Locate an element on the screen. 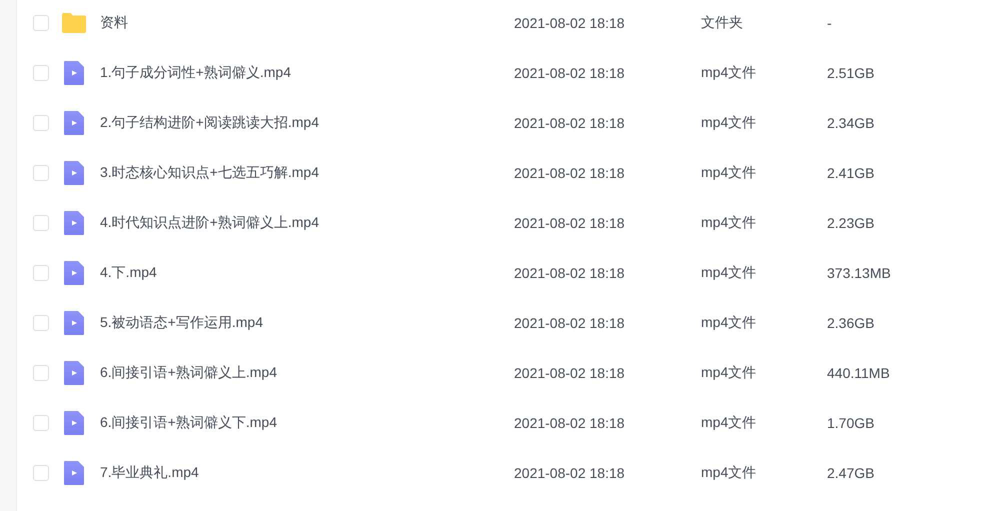  file-size: 2.51GB is located at coordinates (850, 73).